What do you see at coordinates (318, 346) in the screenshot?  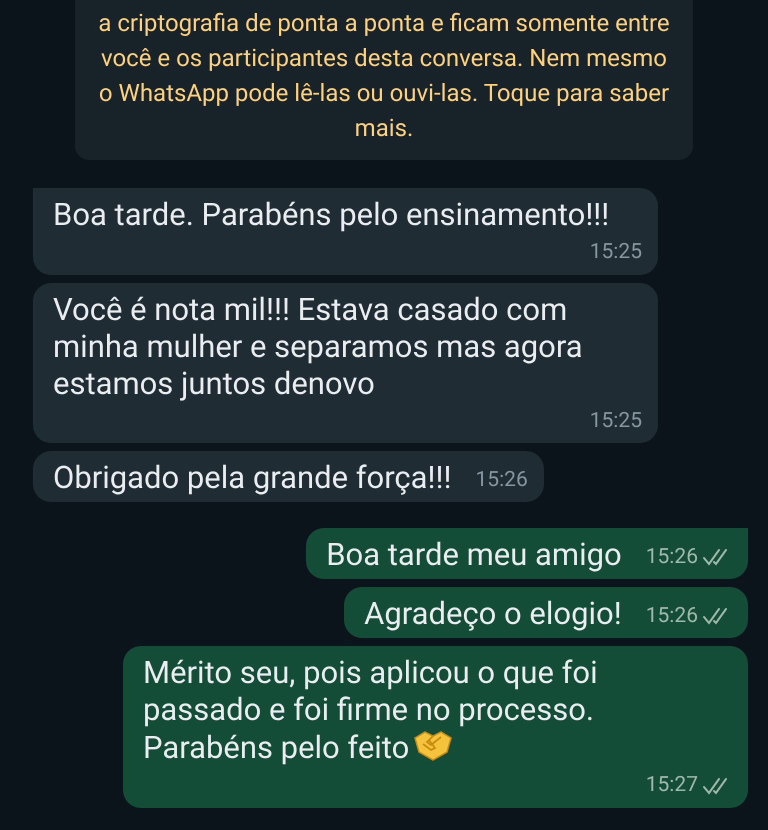 I see `message-text: Você é nota mil!!! Estava casado com minha mulher e separamos mas agora estamos juntos denovo` at bounding box center [318, 346].